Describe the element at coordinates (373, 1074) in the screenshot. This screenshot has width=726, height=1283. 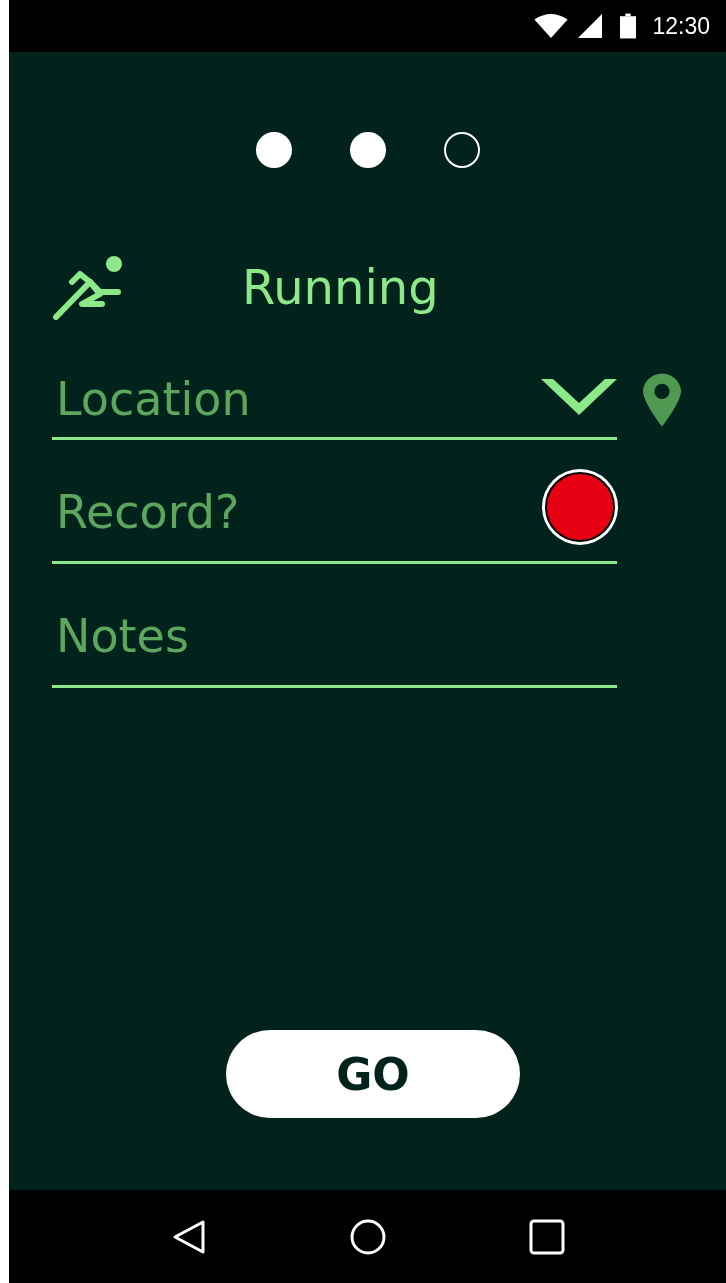
I see `go-button: GO` at that location.